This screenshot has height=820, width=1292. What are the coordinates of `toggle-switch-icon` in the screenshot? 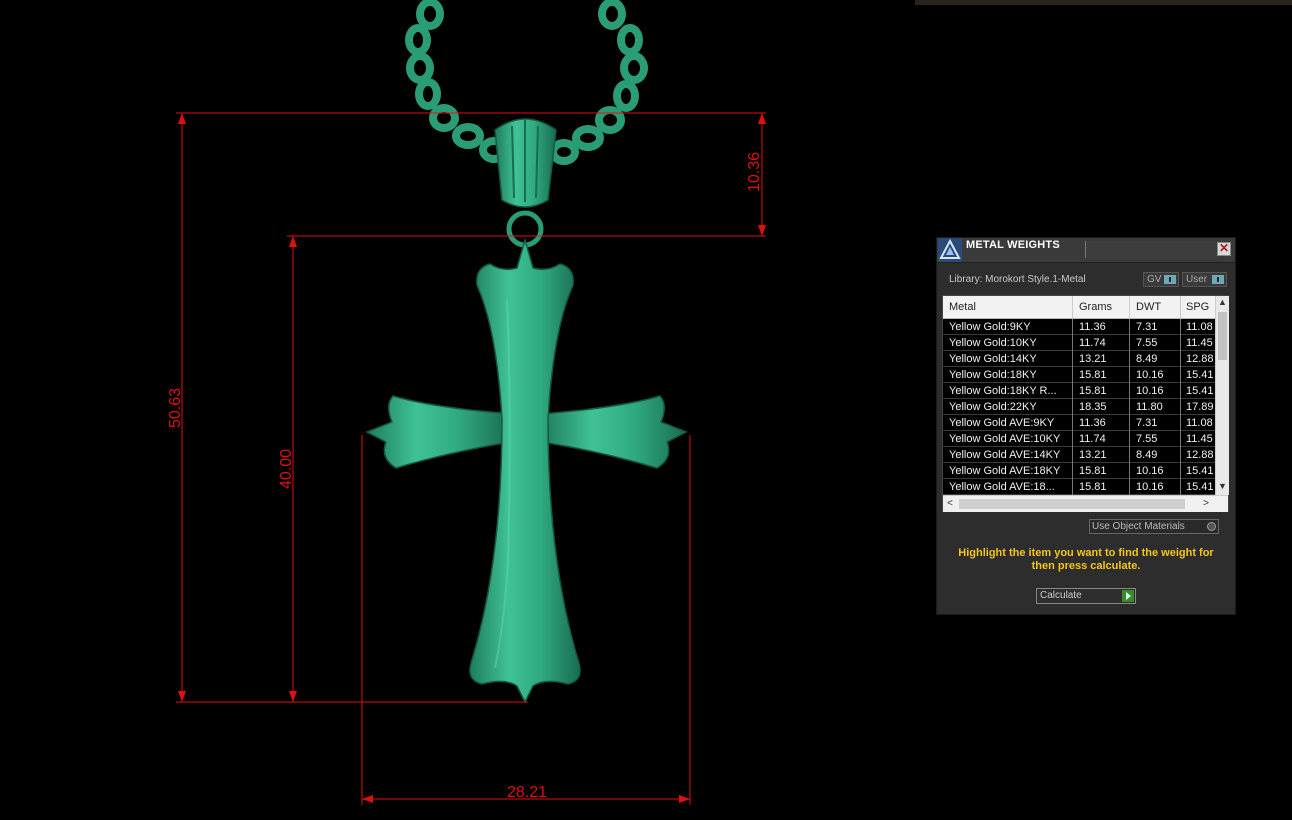 It's located at (1218, 279).